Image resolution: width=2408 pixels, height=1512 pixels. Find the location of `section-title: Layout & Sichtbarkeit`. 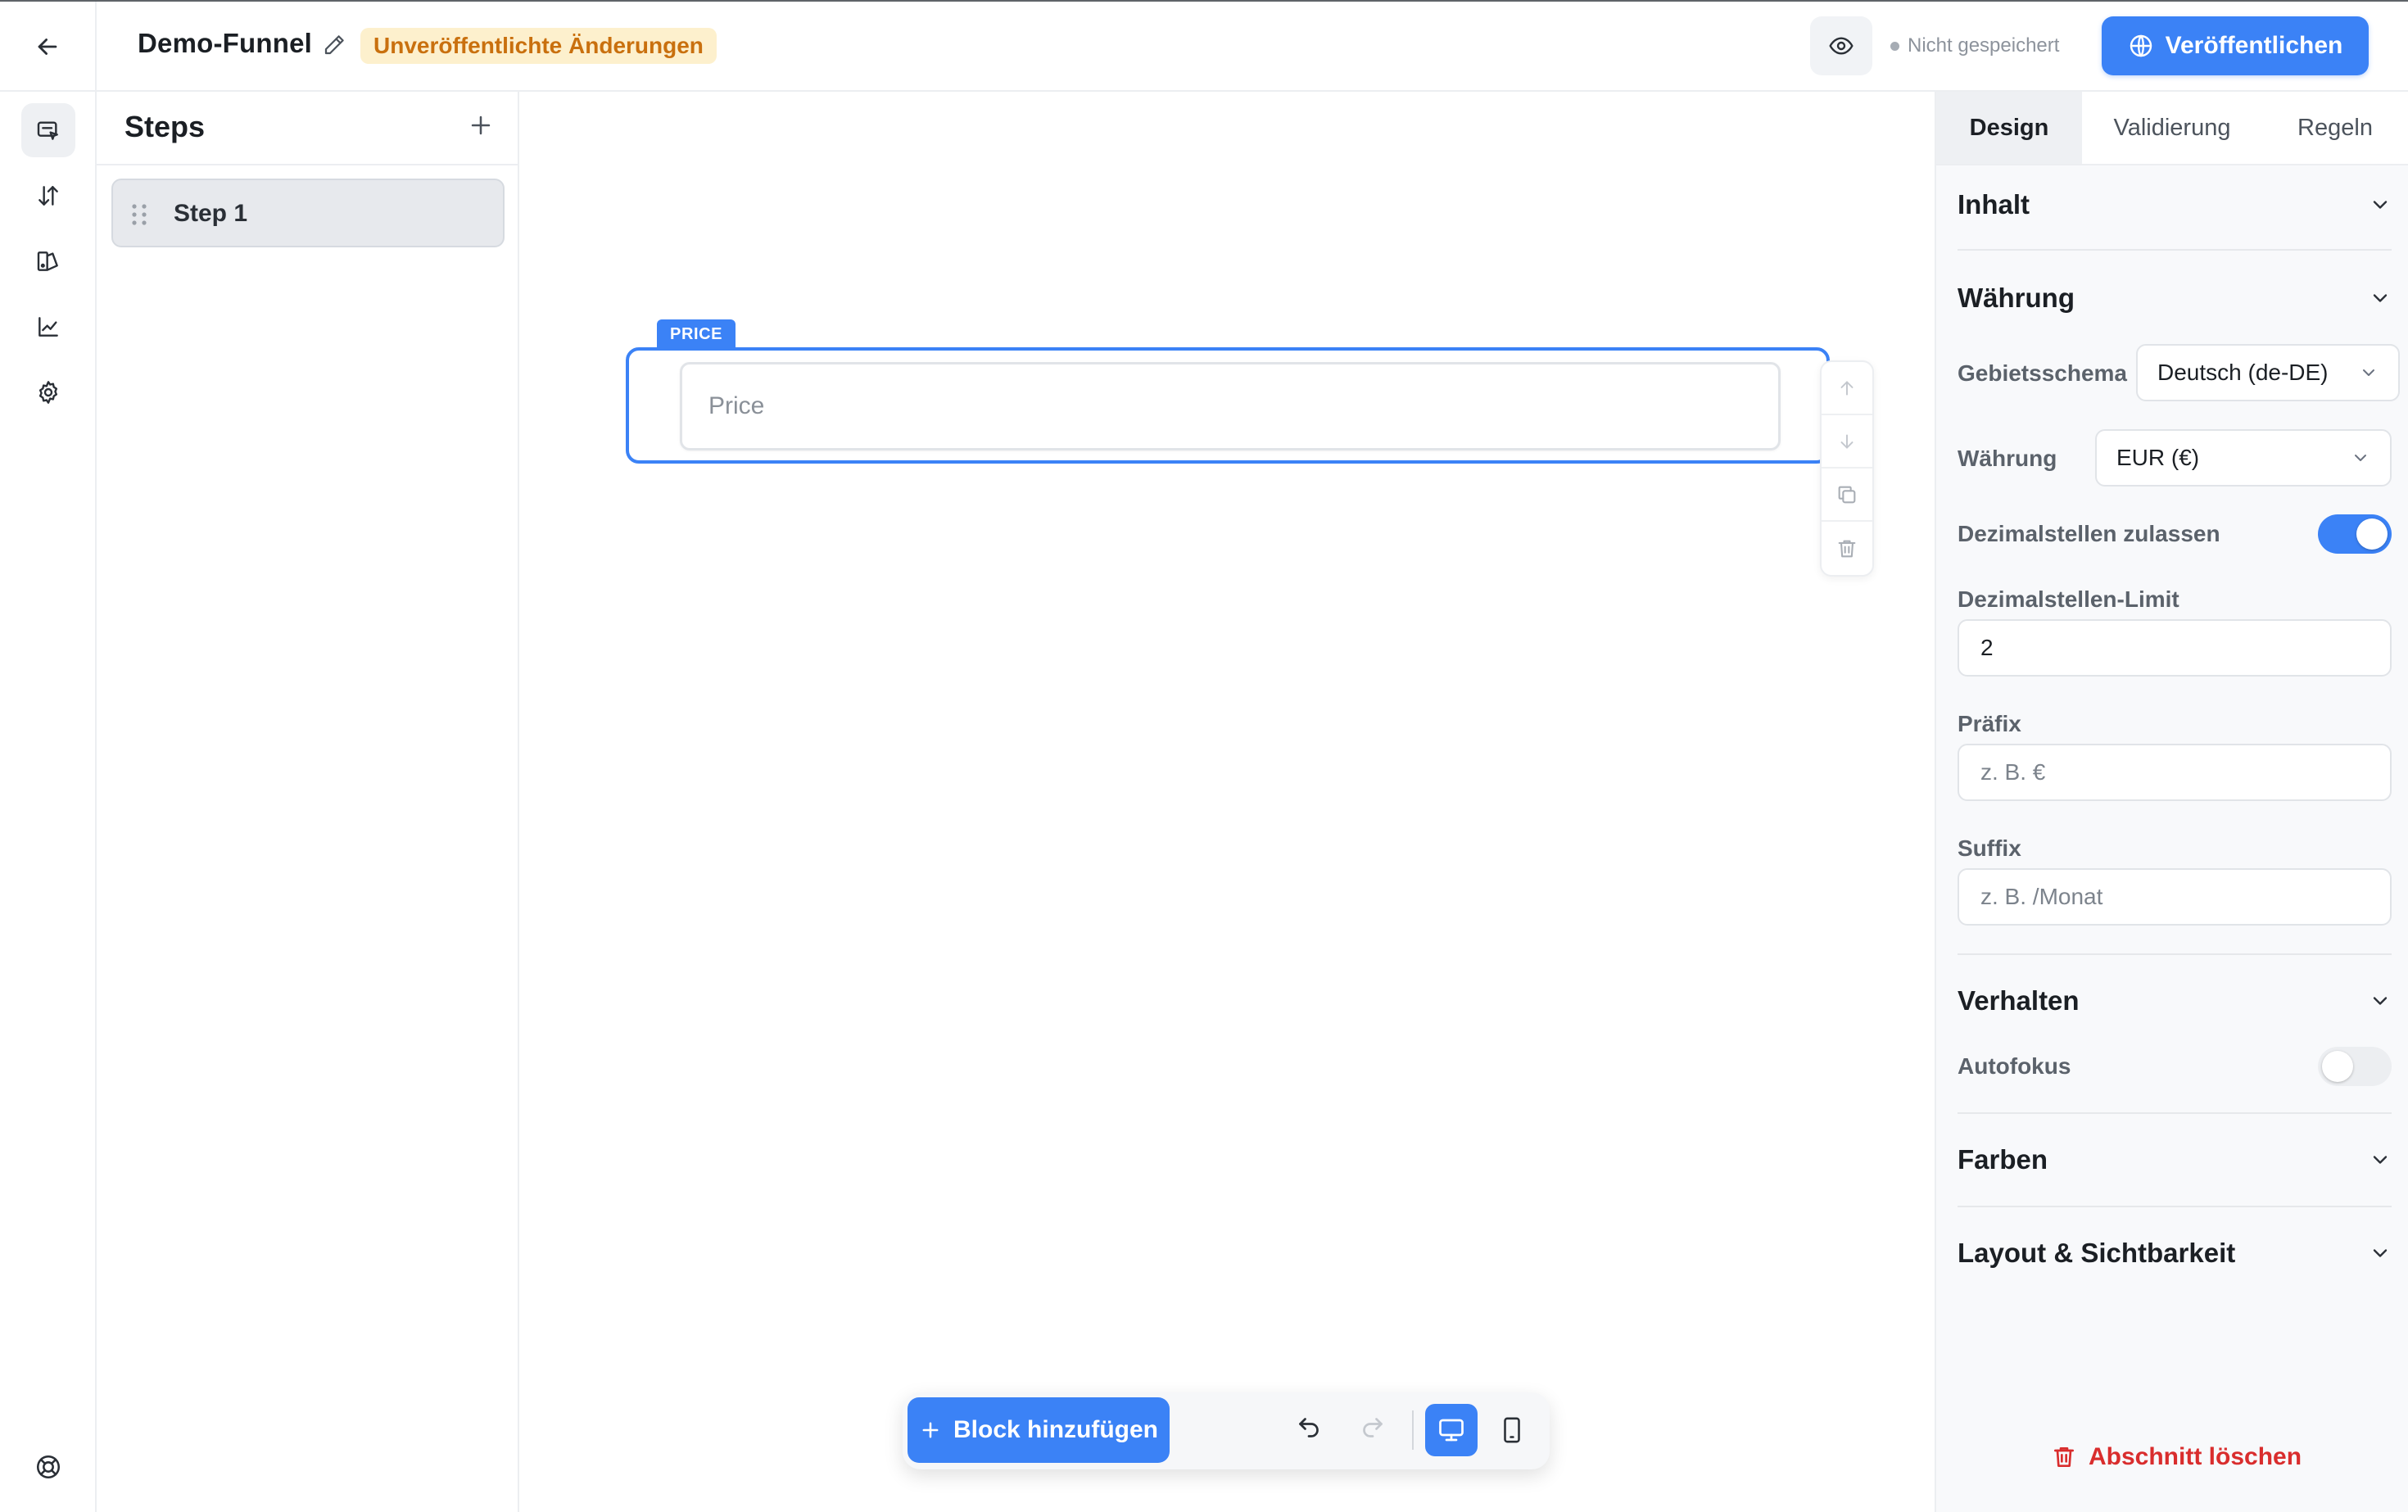

section-title: Layout & Sichtbarkeit is located at coordinates (2097, 1253).